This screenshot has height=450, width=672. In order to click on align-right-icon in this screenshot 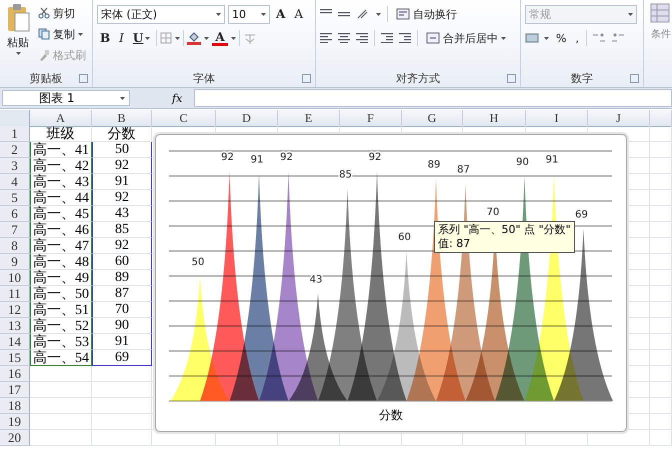, I will do `click(362, 38)`.